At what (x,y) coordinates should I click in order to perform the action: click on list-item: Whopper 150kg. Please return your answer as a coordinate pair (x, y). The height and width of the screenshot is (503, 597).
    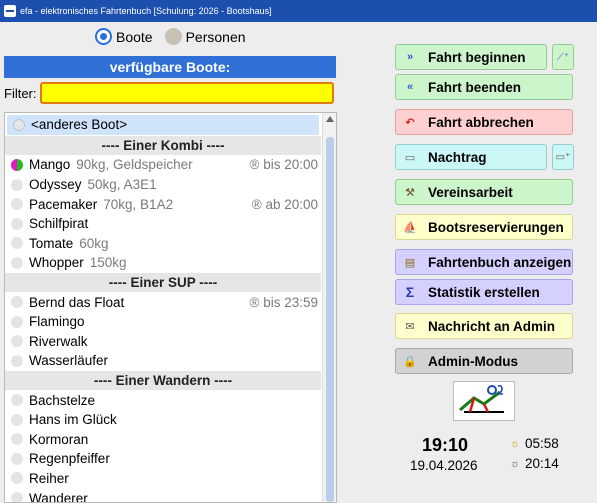
    Looking at the image, I should click on (163, 263).